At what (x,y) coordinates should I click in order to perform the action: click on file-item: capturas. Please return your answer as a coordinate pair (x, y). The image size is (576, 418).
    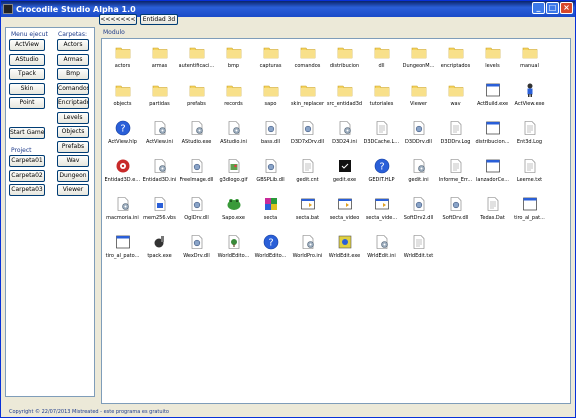
    Looking at the image, I should click on (270, 60).